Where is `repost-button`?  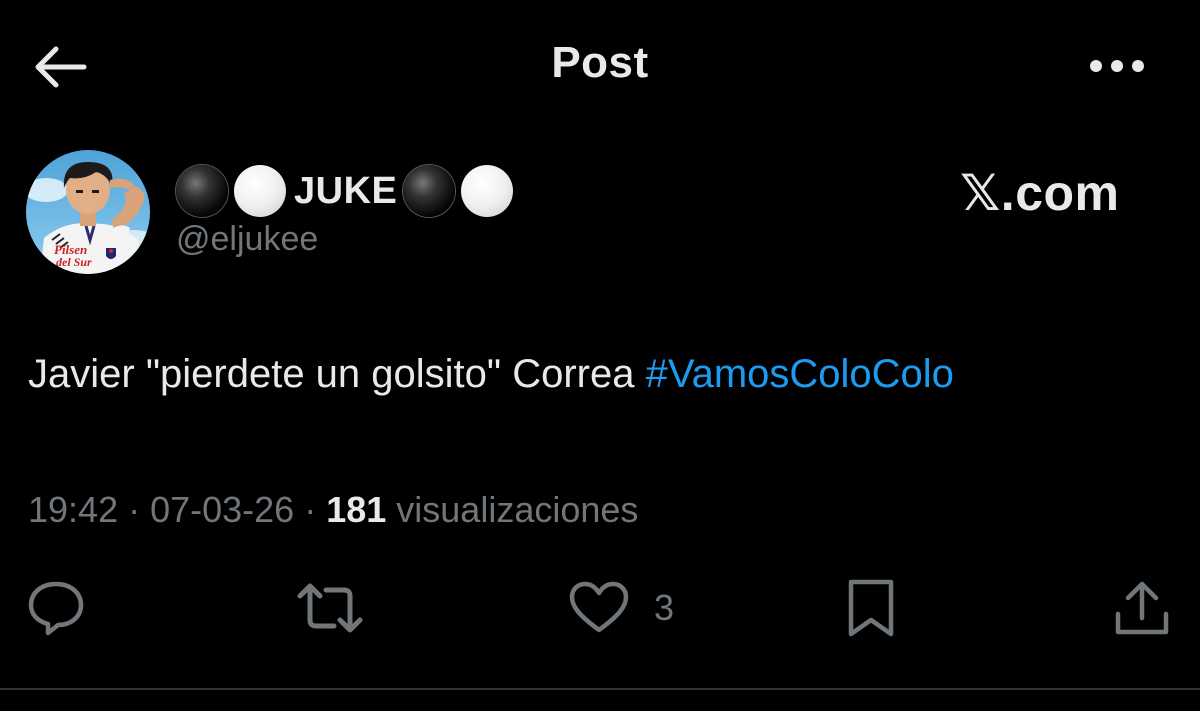 repost-button is located at coordinates (330, 608).